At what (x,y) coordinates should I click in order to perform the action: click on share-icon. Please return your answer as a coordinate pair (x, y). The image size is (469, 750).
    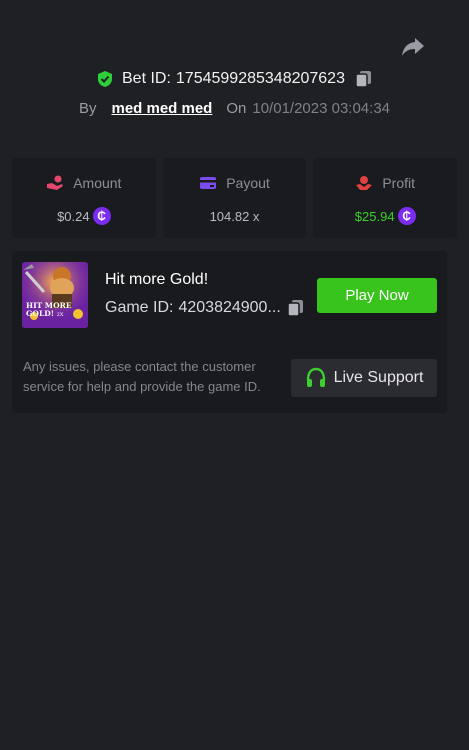
    Looking at the image, I should click on (413, 47).